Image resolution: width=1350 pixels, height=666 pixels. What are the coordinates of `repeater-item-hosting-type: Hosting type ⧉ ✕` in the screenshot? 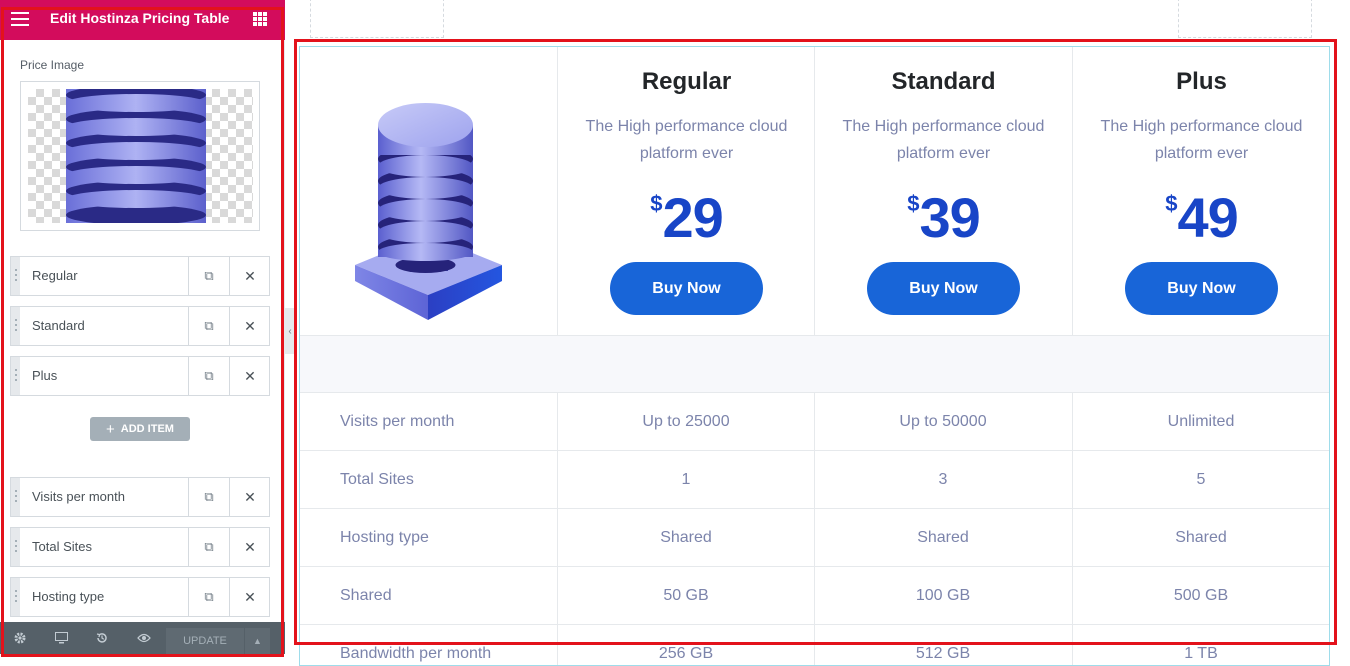 It's located at (140, 597).